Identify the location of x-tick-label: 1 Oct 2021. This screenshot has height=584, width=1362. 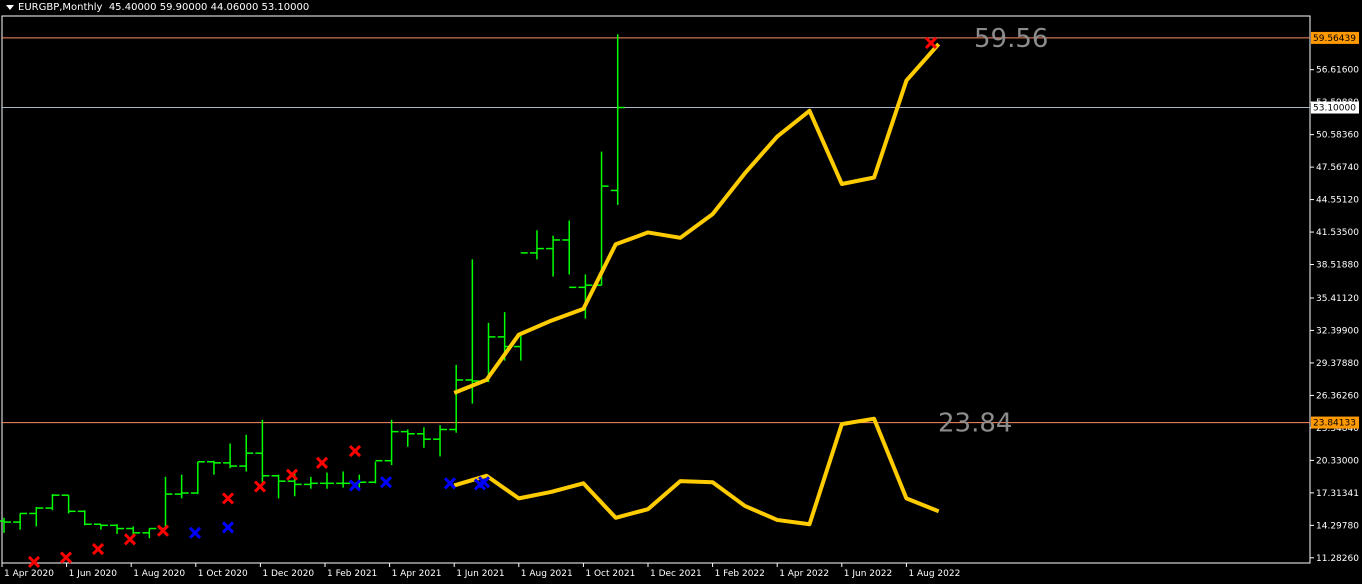
(610, 574).